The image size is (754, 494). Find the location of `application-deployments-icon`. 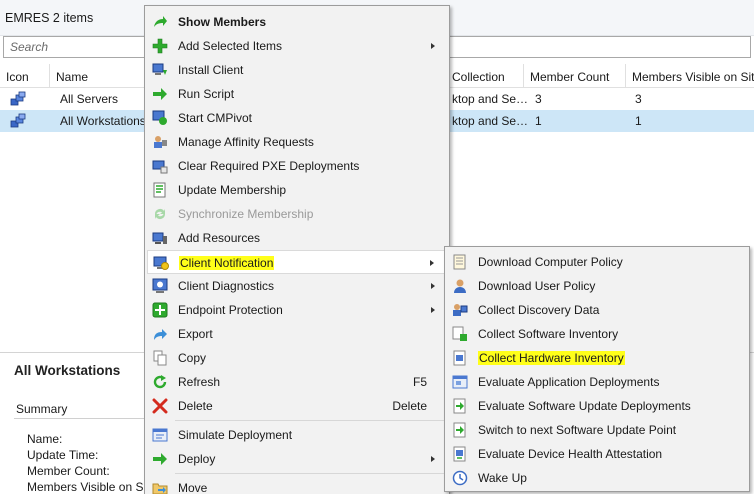

application-deployments-icon is located at coordinates (460, 382).